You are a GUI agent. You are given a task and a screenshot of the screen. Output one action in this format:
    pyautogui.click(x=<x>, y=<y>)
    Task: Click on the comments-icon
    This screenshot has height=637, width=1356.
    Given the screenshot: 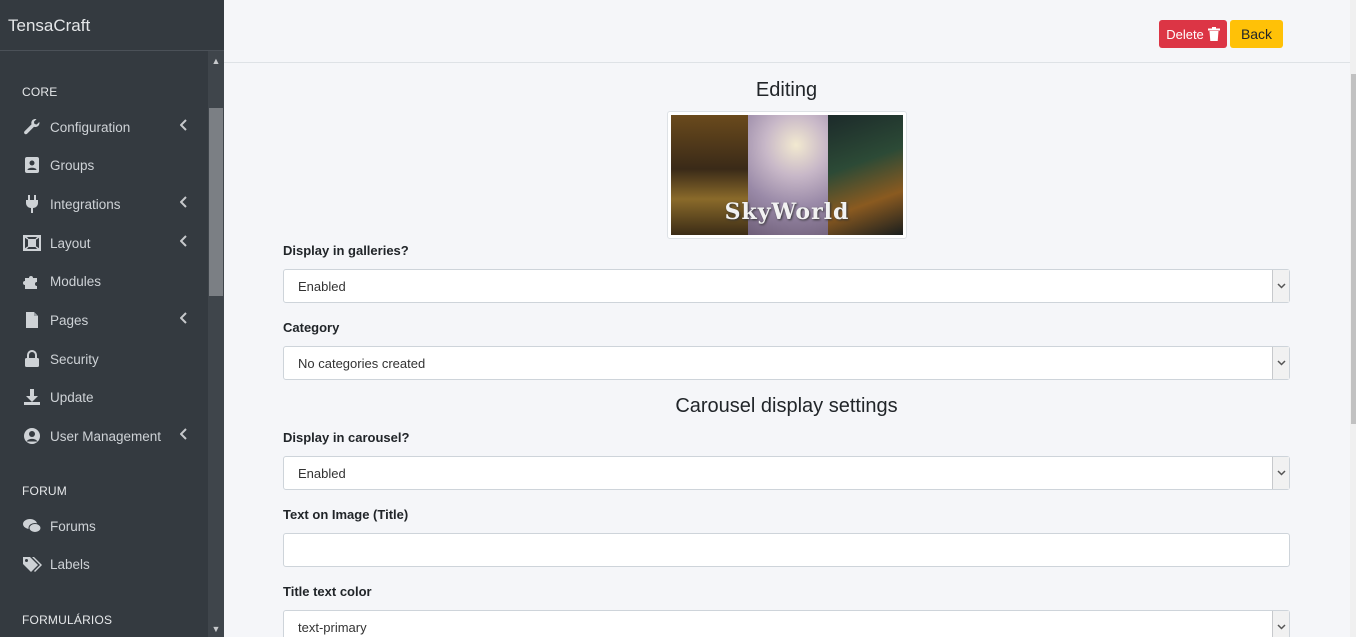 What is the action you would take?
    pyautogui.click(x=32, y=526)
    